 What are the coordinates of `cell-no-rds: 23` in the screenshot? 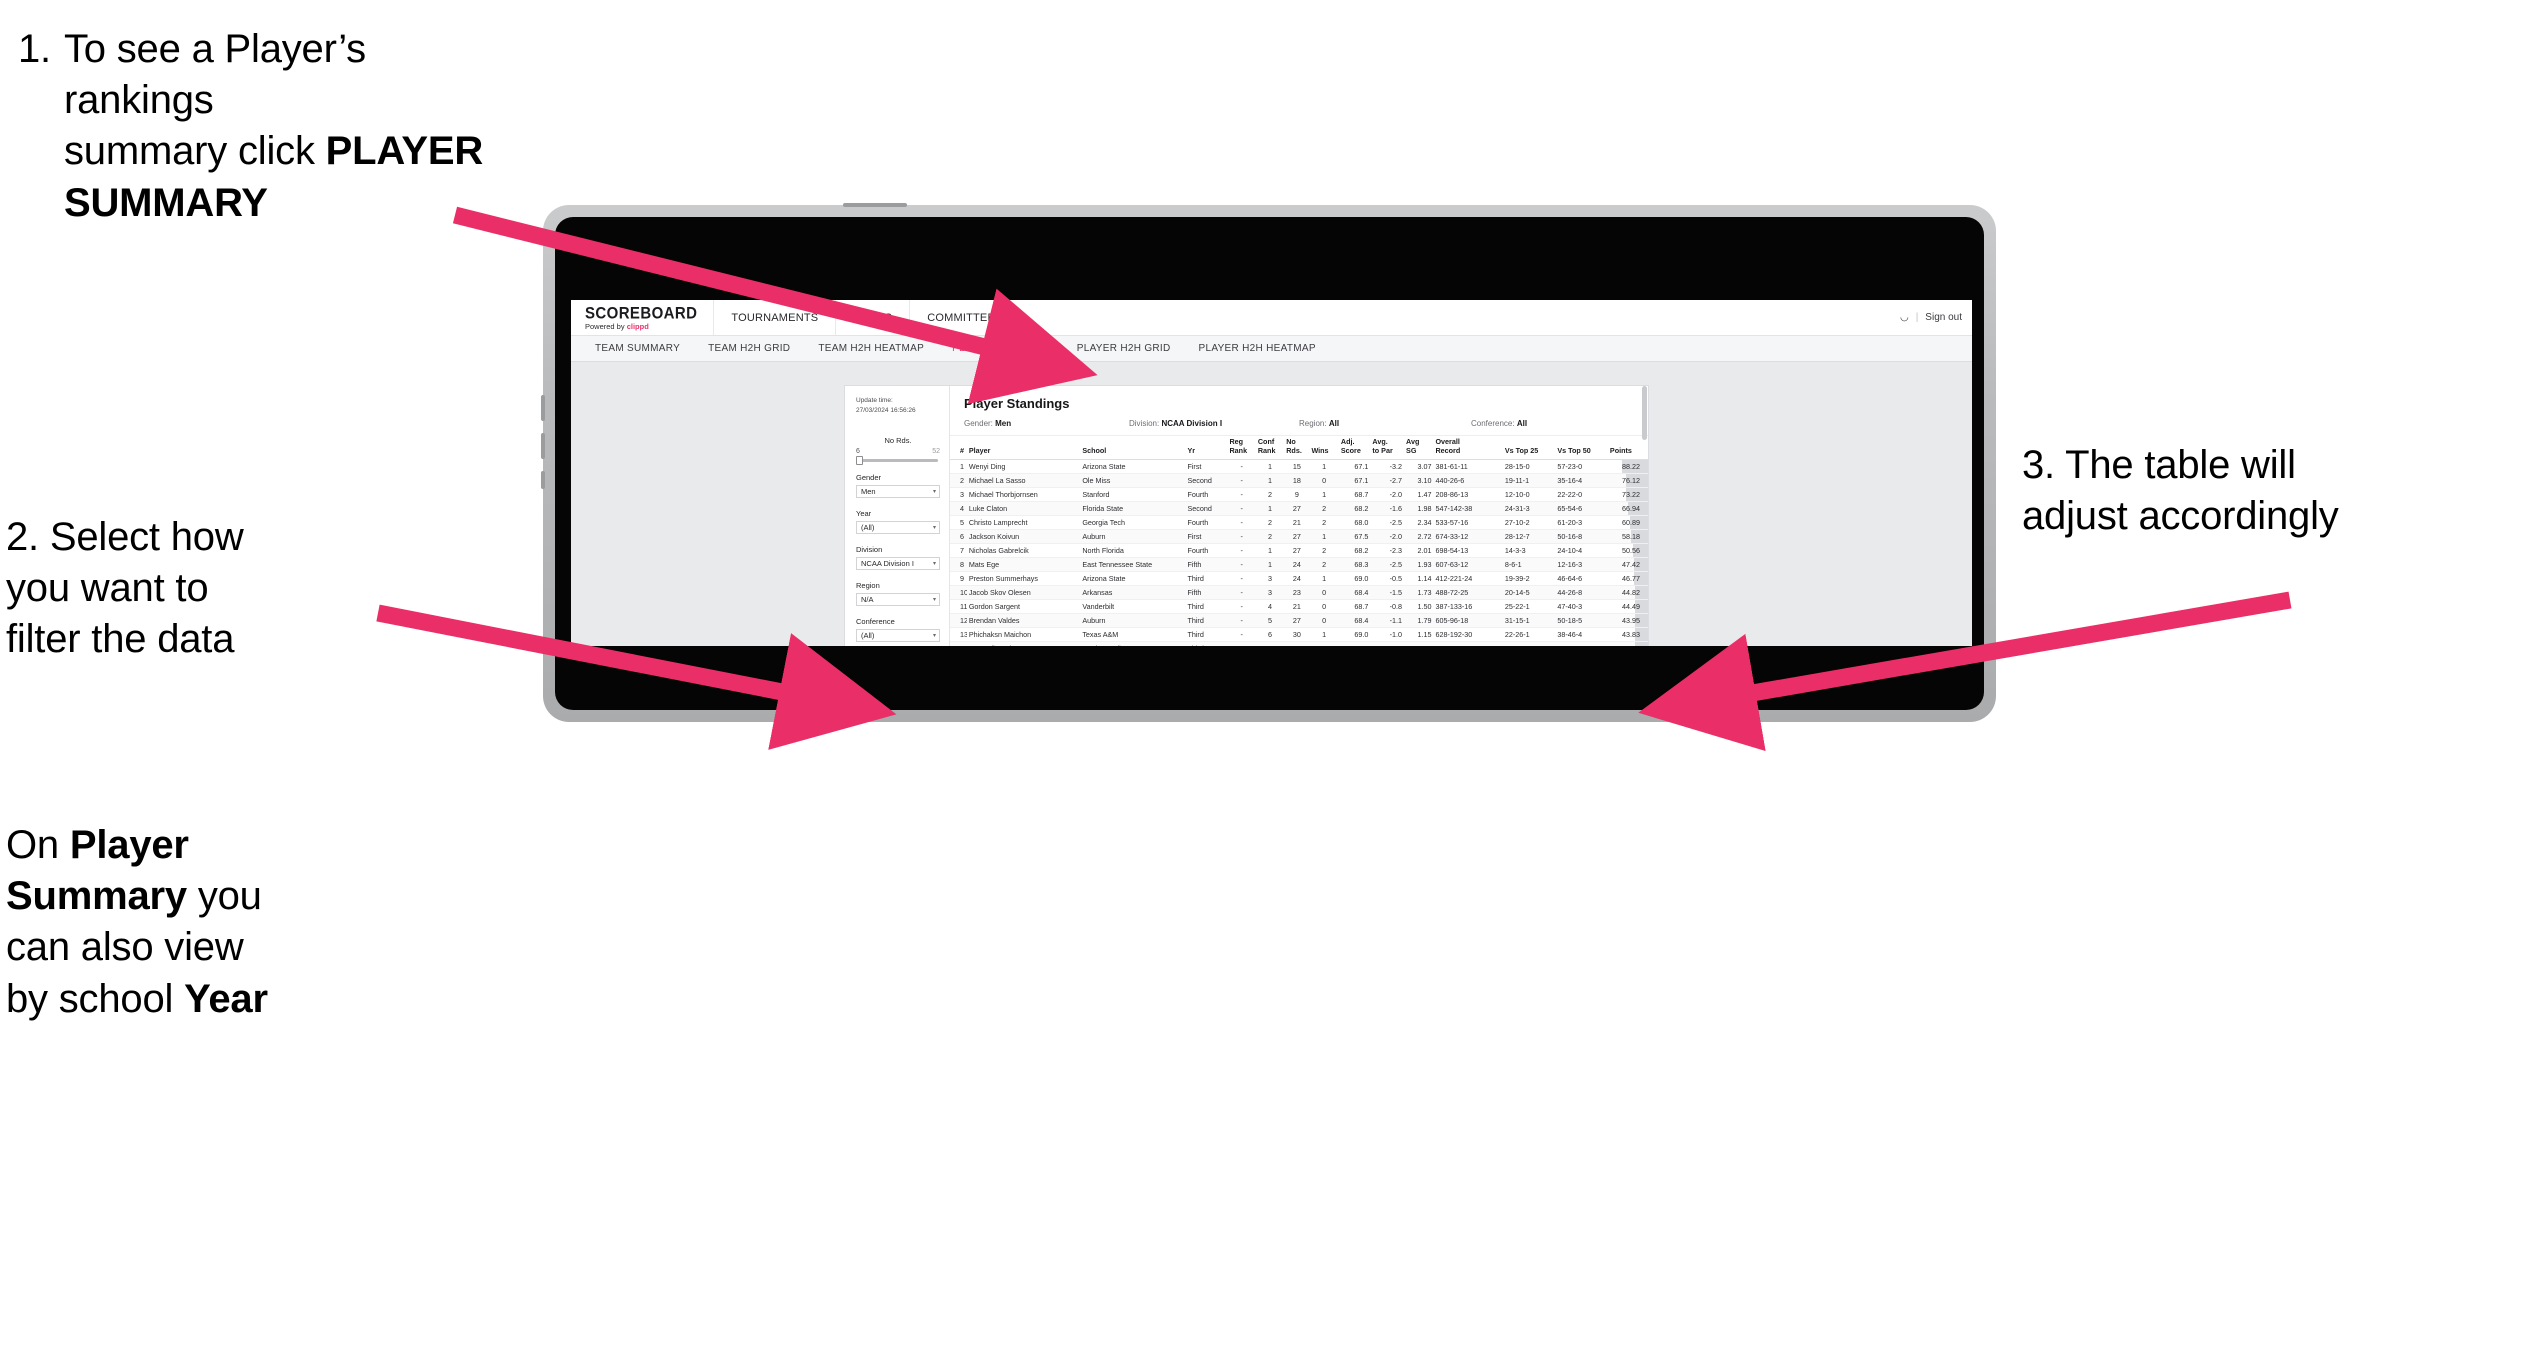 It's located at (1297, 643).